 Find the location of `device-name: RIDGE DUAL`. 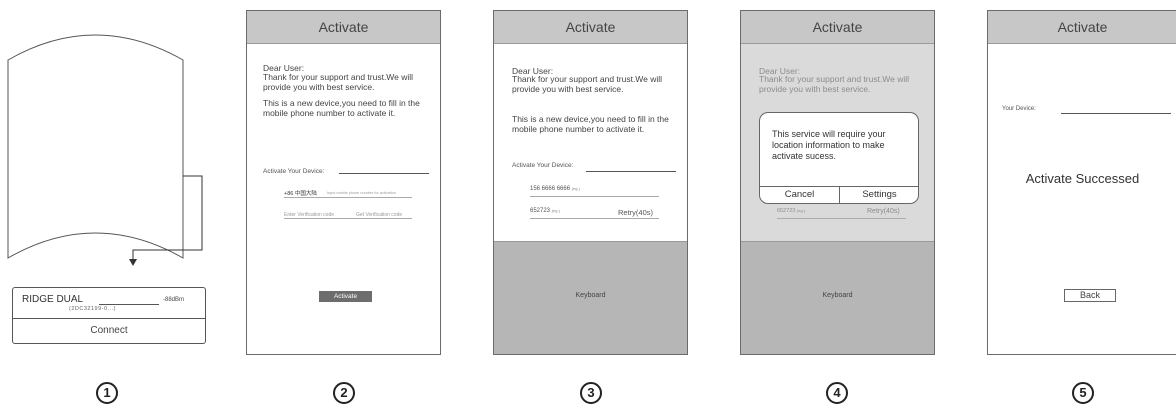

device-name: RIDGE DUAL is located at coordinates (53, 299).